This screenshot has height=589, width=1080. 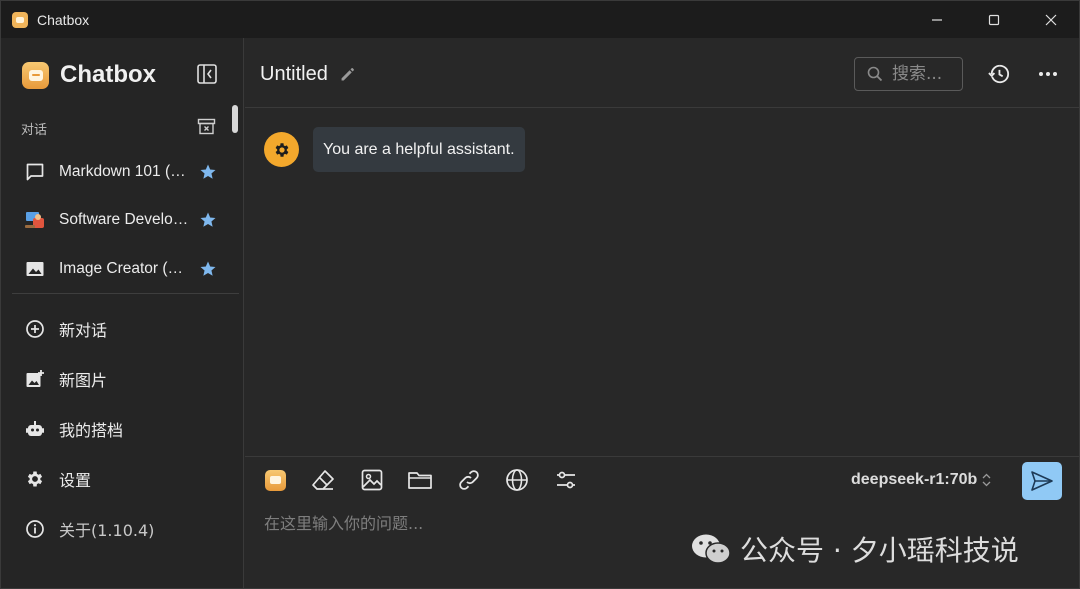 I want to click on collapse-sidebar-icon, so click(x=207, y=74).